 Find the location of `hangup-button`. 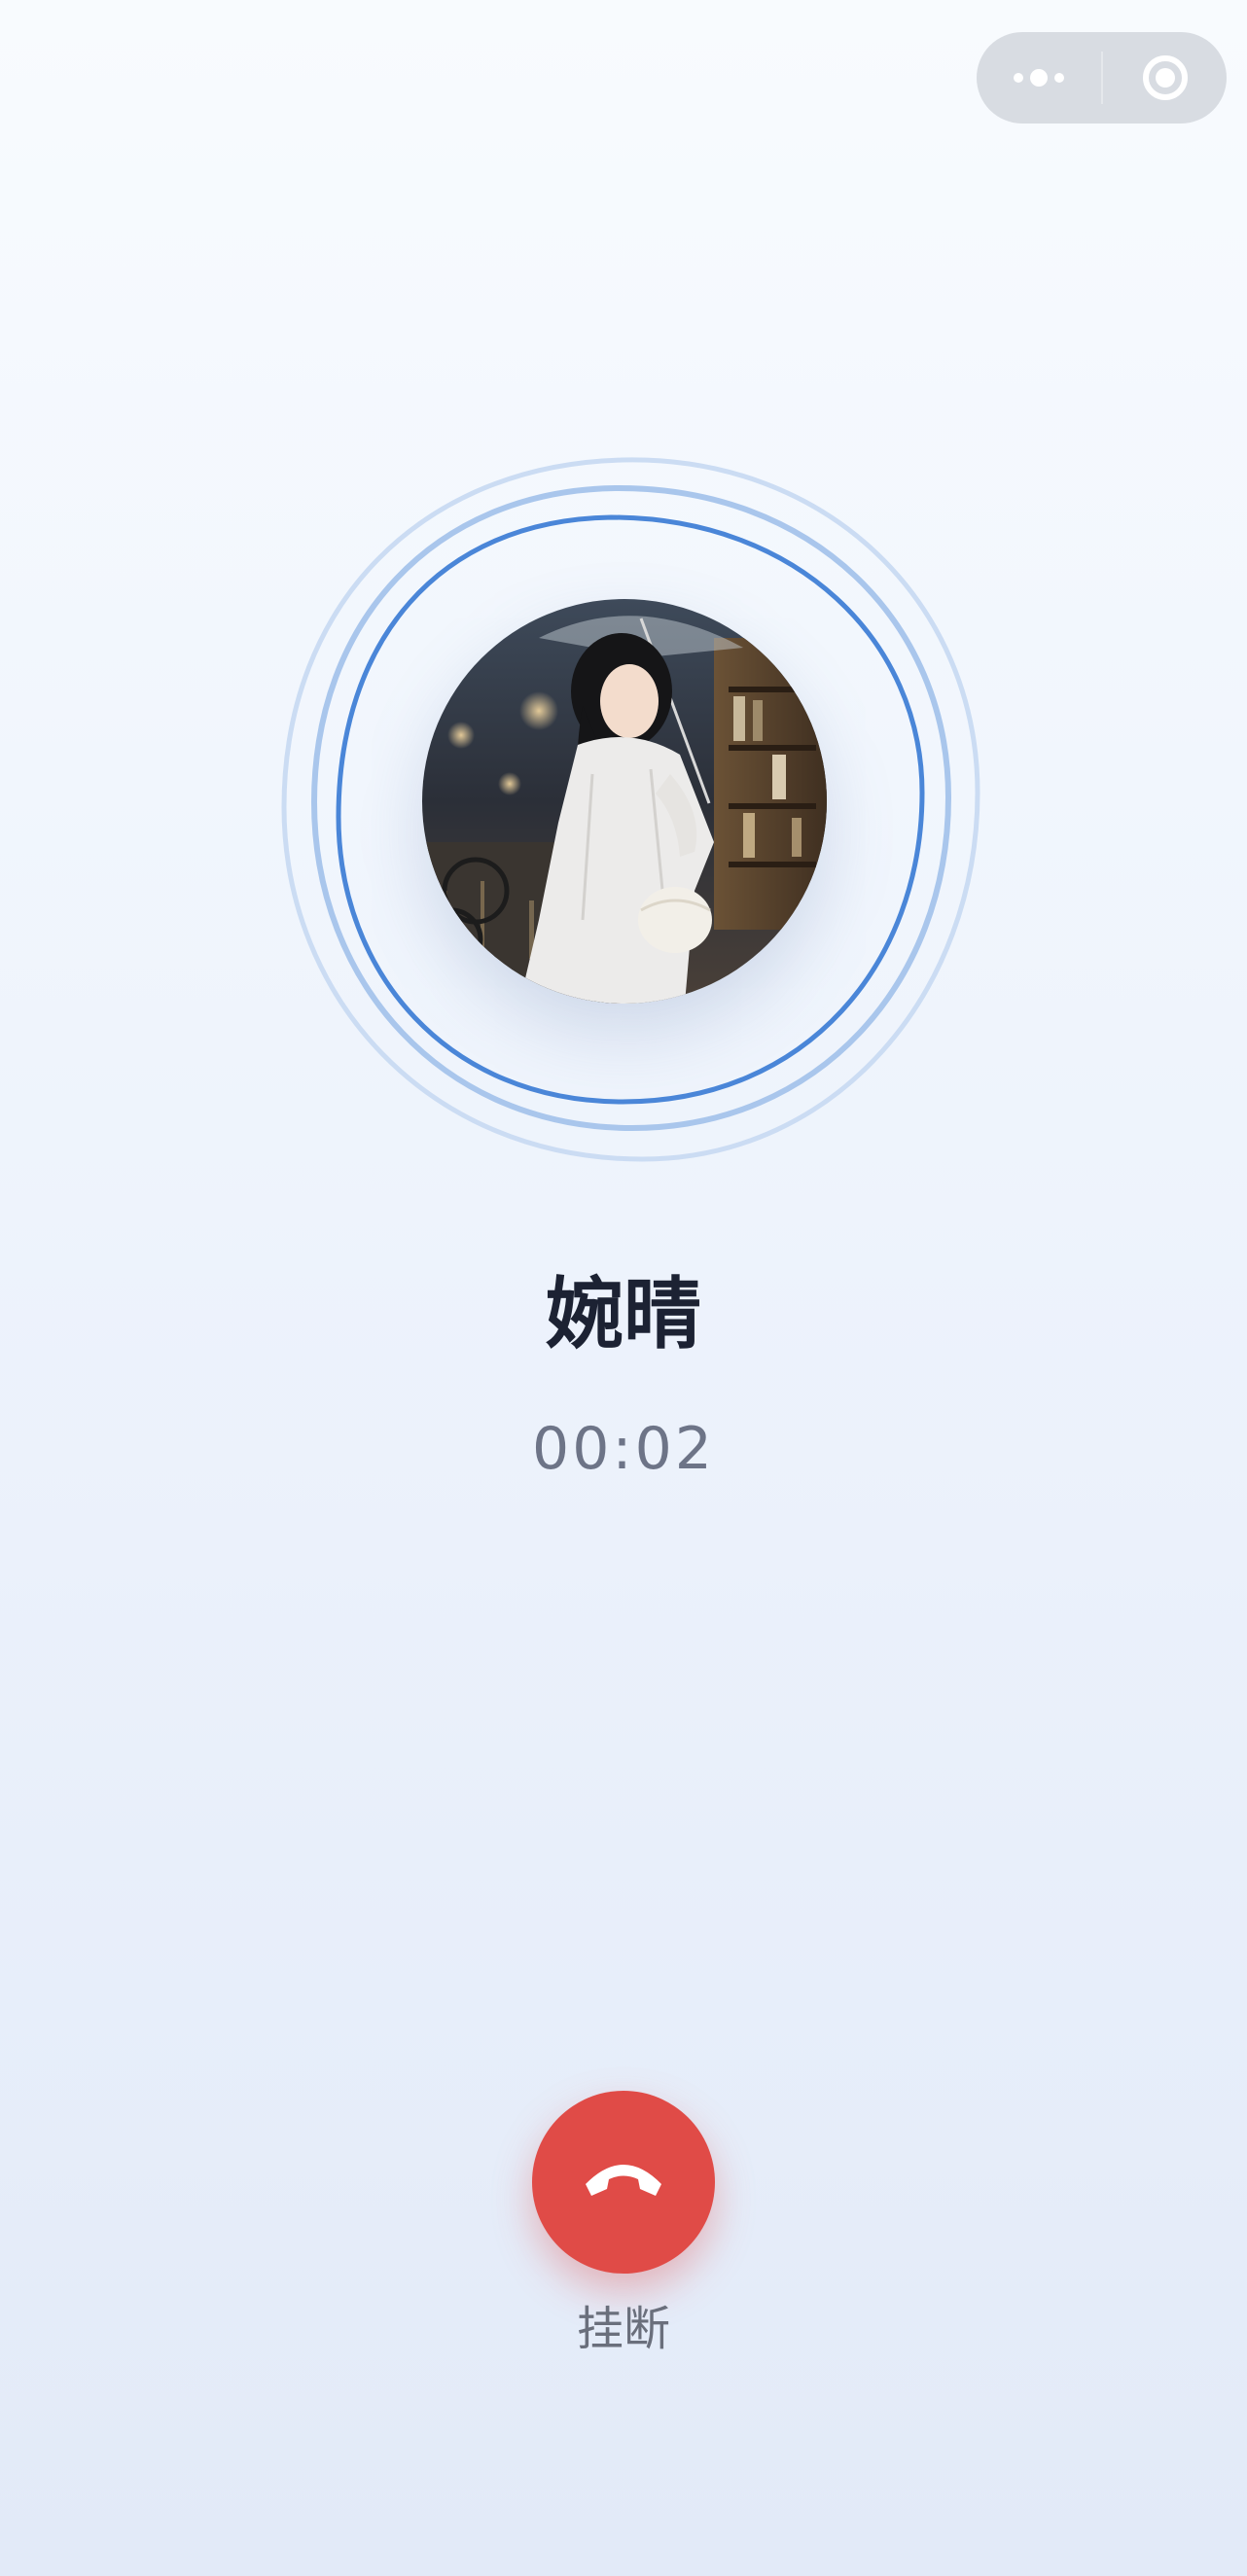

hangup-button is located at coordinates (623, 2183).